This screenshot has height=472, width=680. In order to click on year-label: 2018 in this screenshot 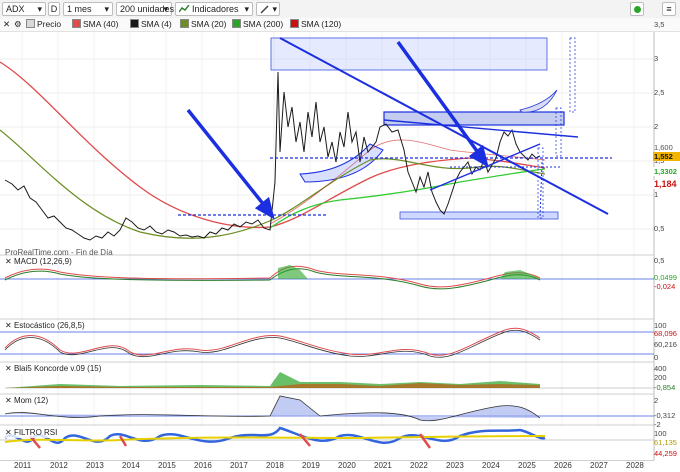, I will do `click(275, 465)`.